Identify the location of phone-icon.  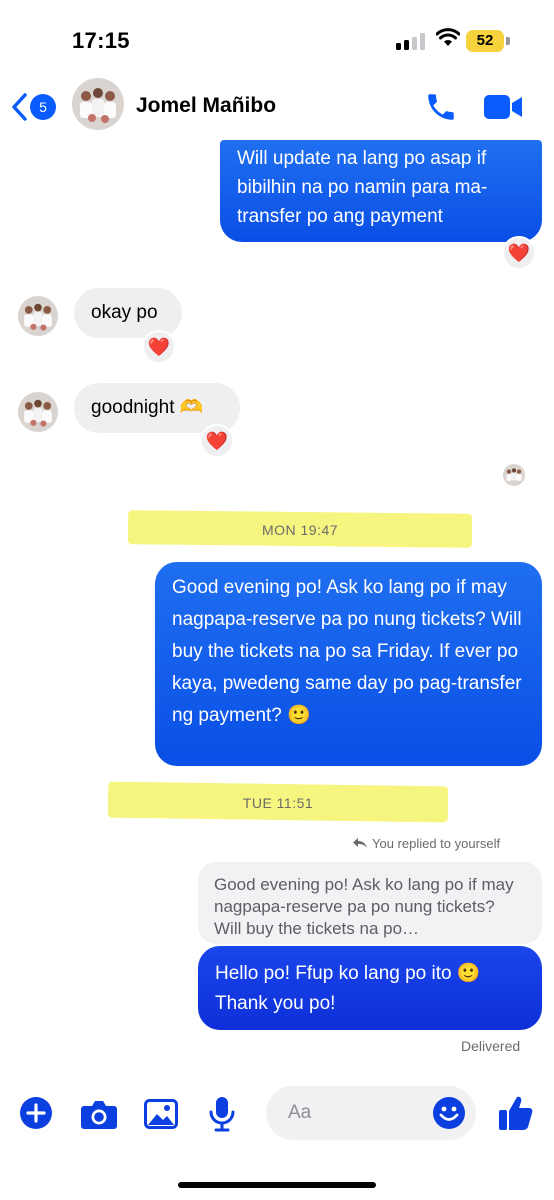
(441, 107).